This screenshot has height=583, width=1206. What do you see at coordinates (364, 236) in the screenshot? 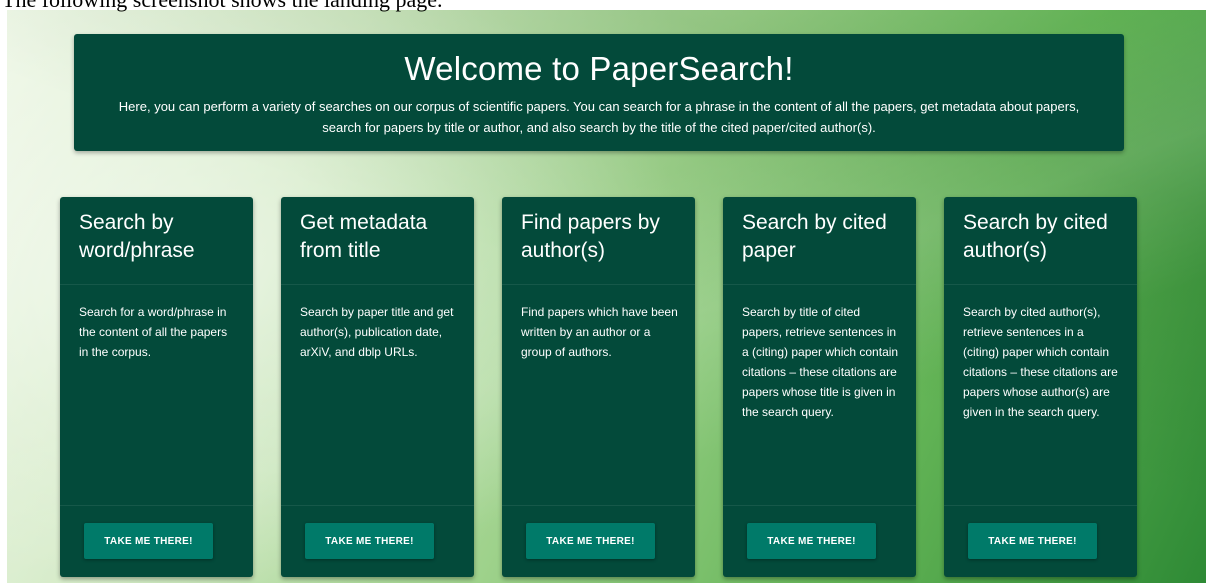
I see `card-title: Get metadata from title` at bounding box center [364, 236].